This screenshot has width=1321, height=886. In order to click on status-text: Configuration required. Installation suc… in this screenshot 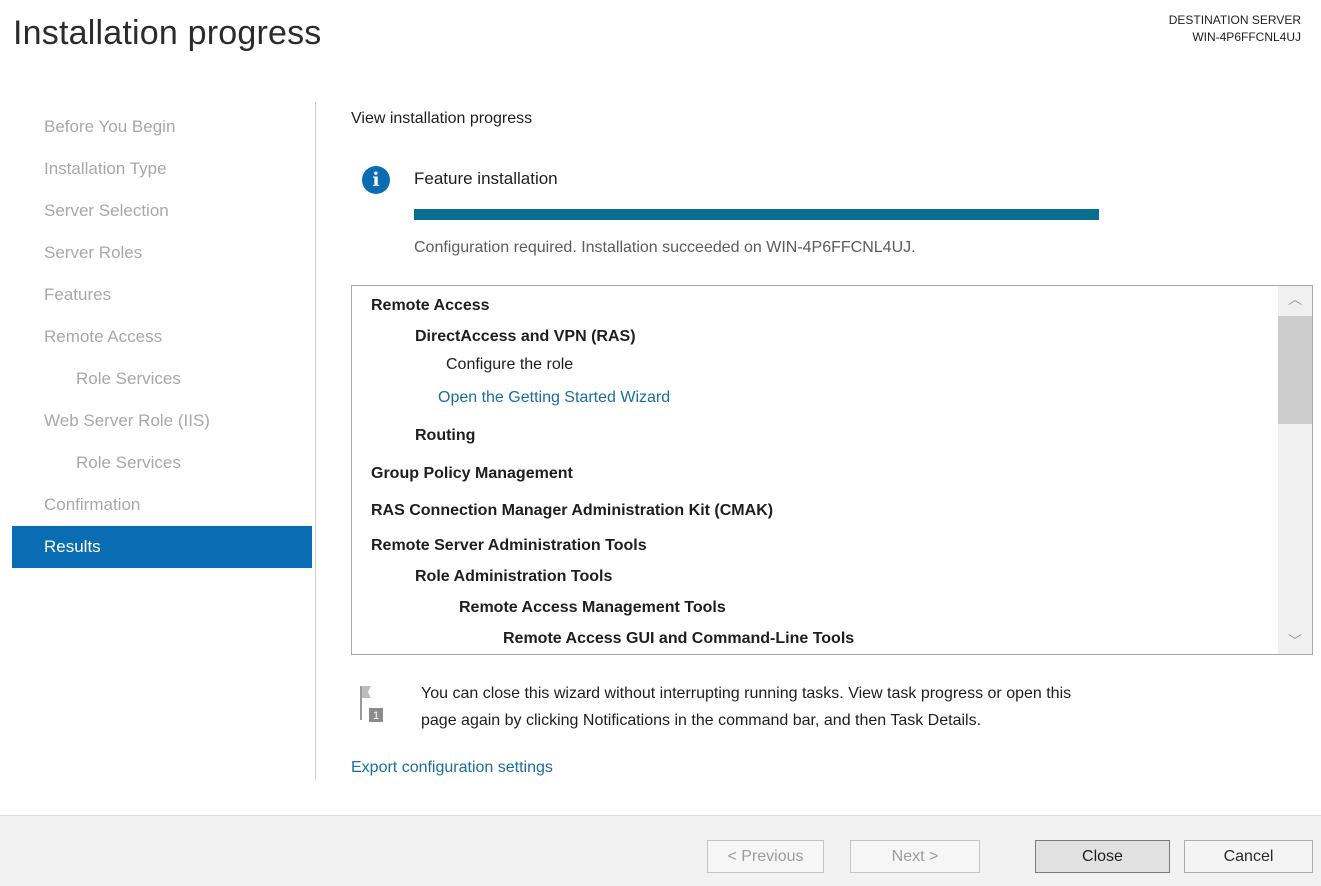, I will do `click(665, 247)`.